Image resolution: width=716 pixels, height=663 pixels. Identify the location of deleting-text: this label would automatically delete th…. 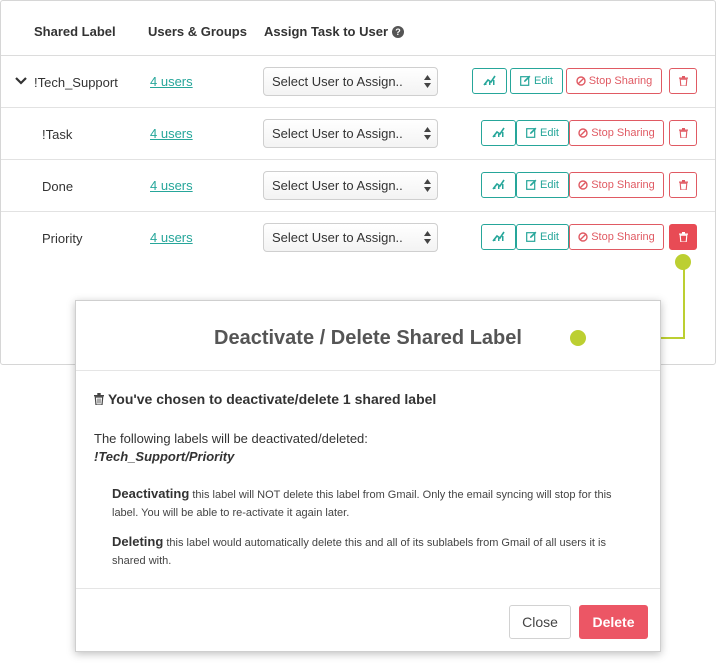
(359, 552).